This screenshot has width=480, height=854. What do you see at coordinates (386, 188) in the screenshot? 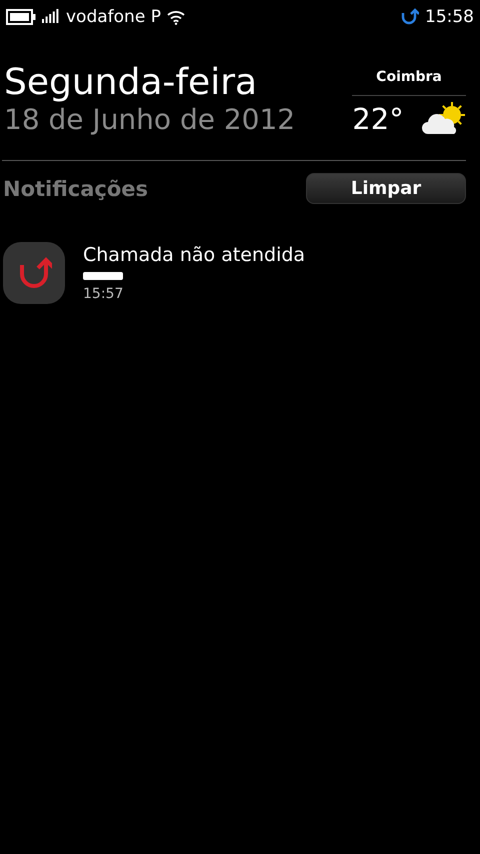
I see `clear-button: Limpar` at bounding box center [386, 188].